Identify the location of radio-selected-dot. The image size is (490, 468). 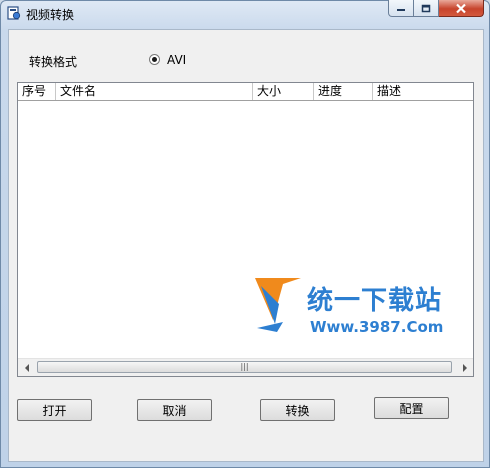
(154, 59).